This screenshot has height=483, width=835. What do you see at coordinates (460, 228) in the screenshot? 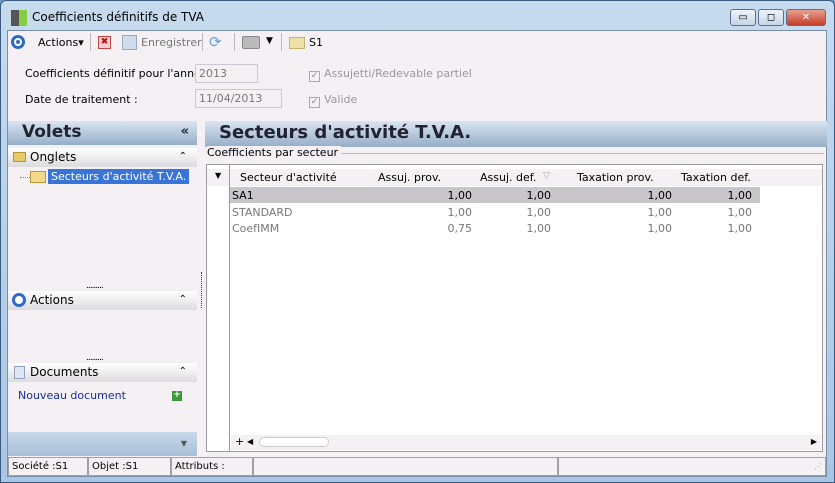
I see `cell-value: 0,75` at bounding box center [460, 228].